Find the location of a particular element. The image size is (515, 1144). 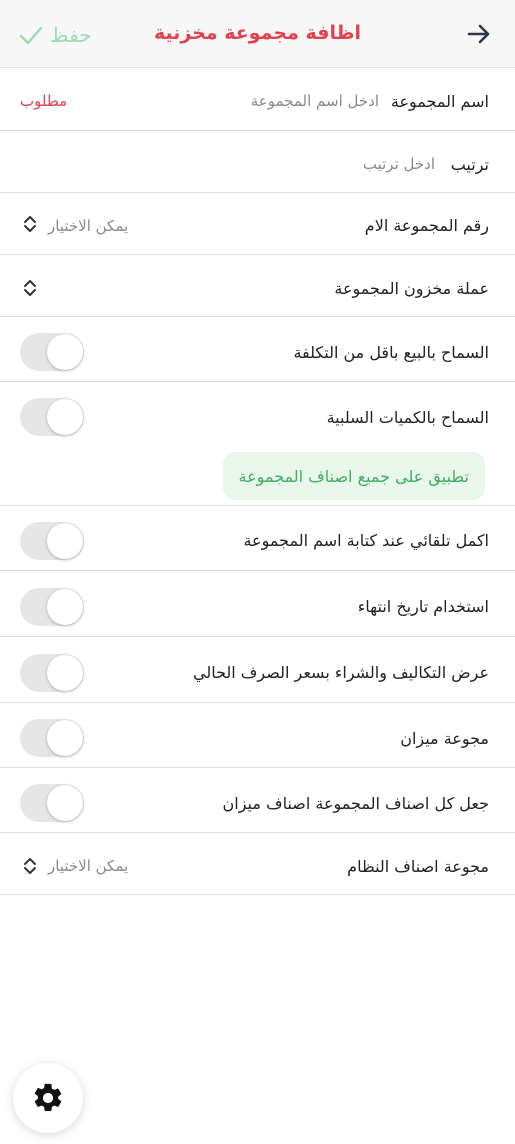

toggle-label: السماح بالبيع باقل من التكلفة is located at coordinates (391, 352).